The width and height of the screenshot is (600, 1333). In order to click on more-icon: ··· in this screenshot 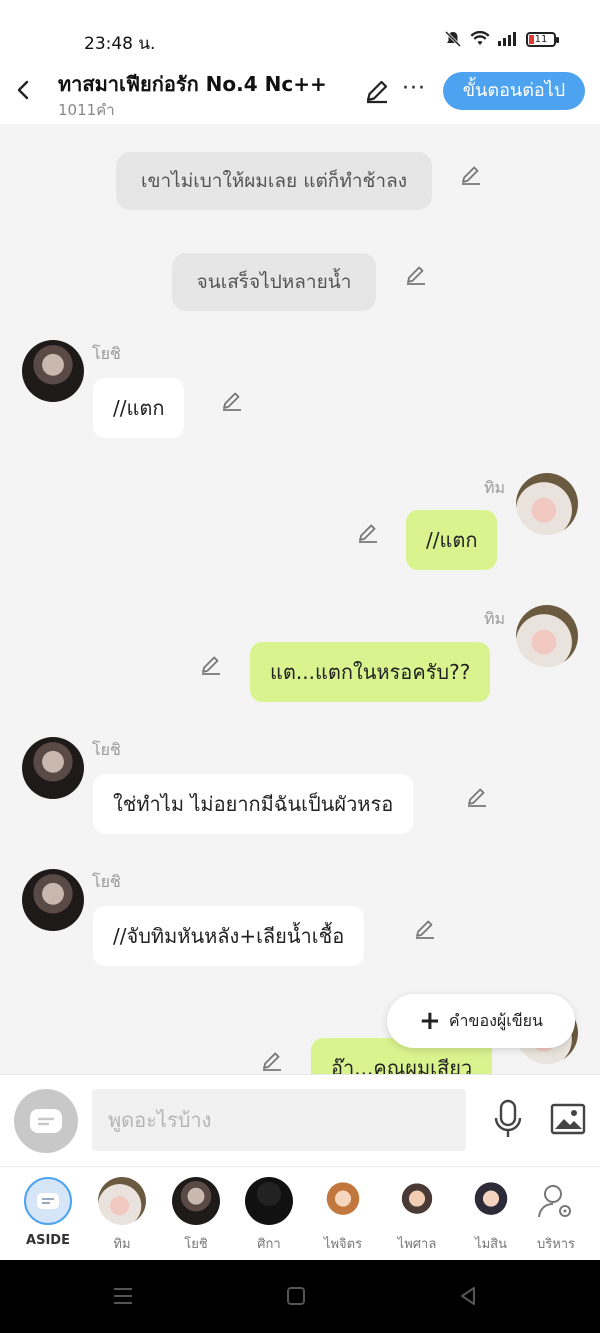, I will do `click(414, 88)`.